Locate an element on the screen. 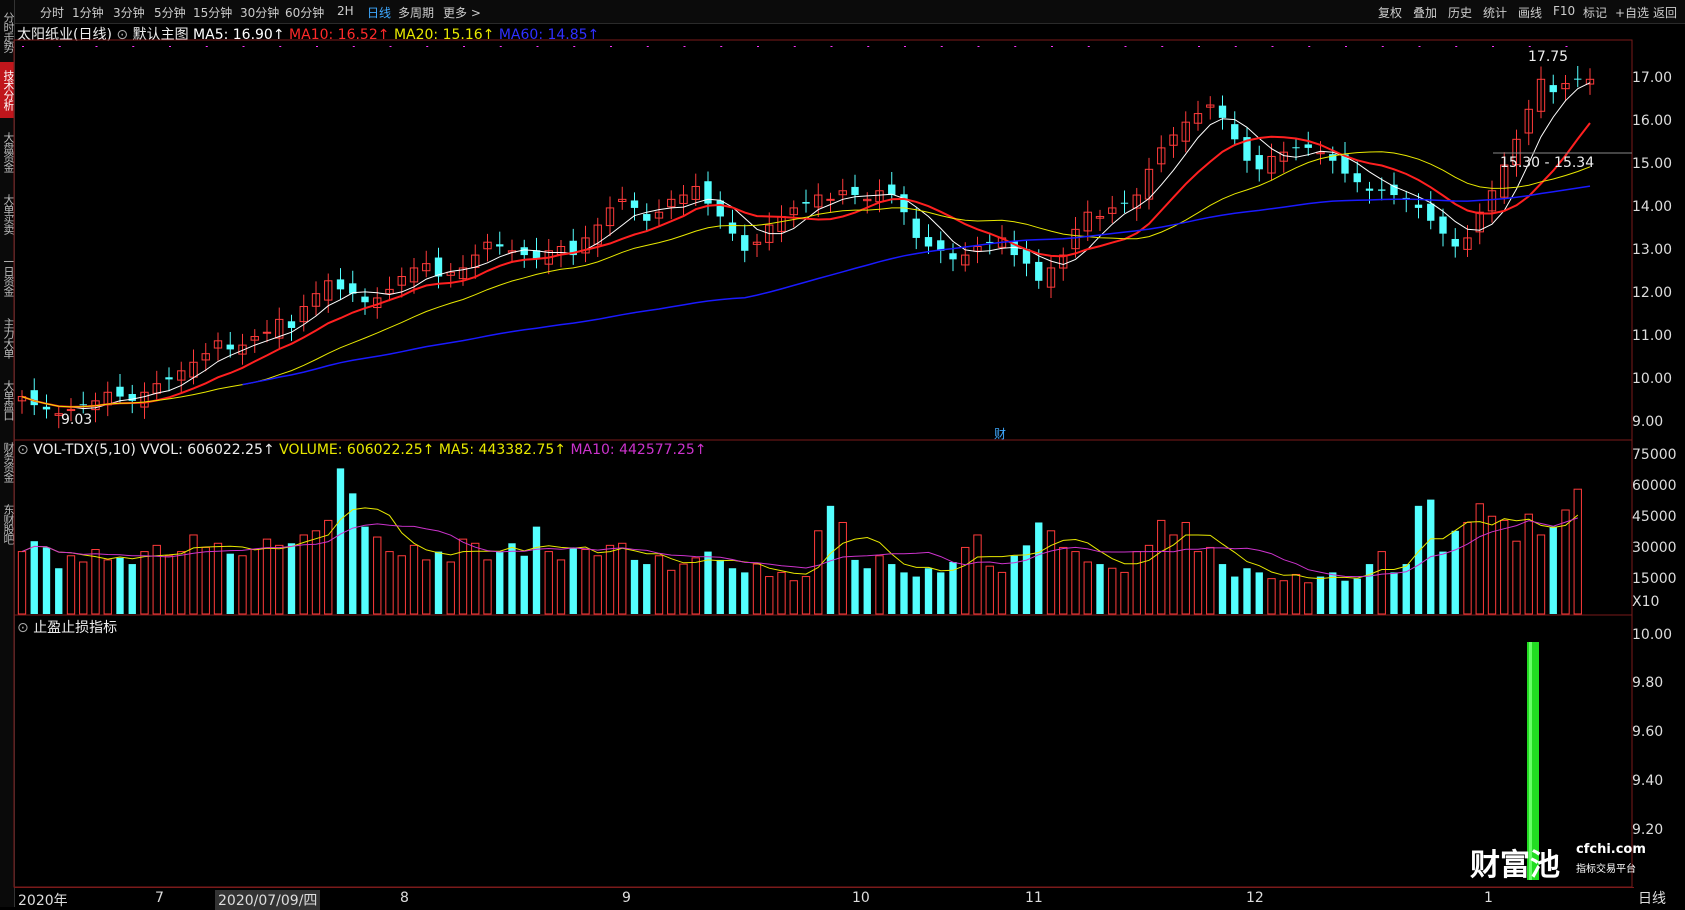 The image size is (1685, 910). vol-y-tick: 75000 is located at coordinates (1654, 455).